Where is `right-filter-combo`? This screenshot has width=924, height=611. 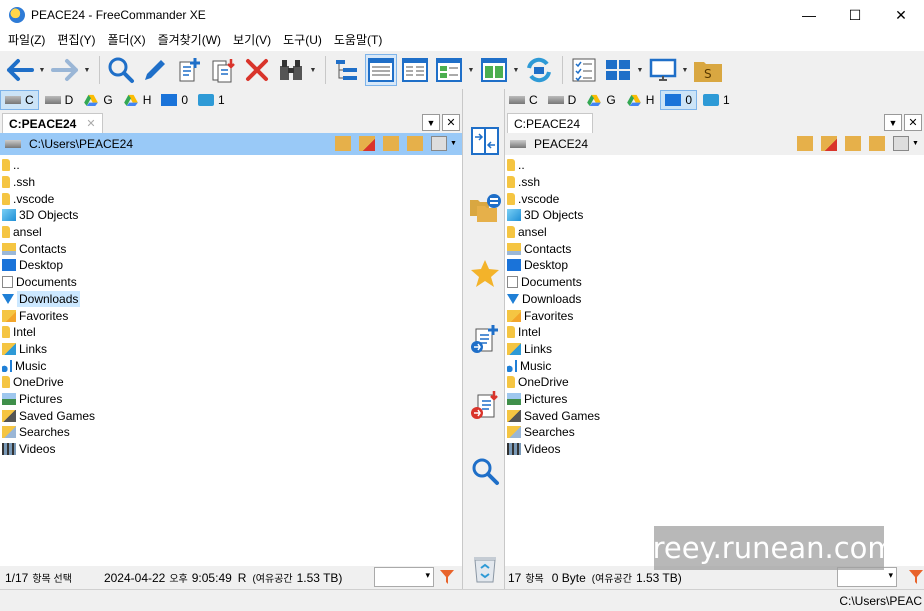 right-filter-combo is located at coordinates (867, 577).